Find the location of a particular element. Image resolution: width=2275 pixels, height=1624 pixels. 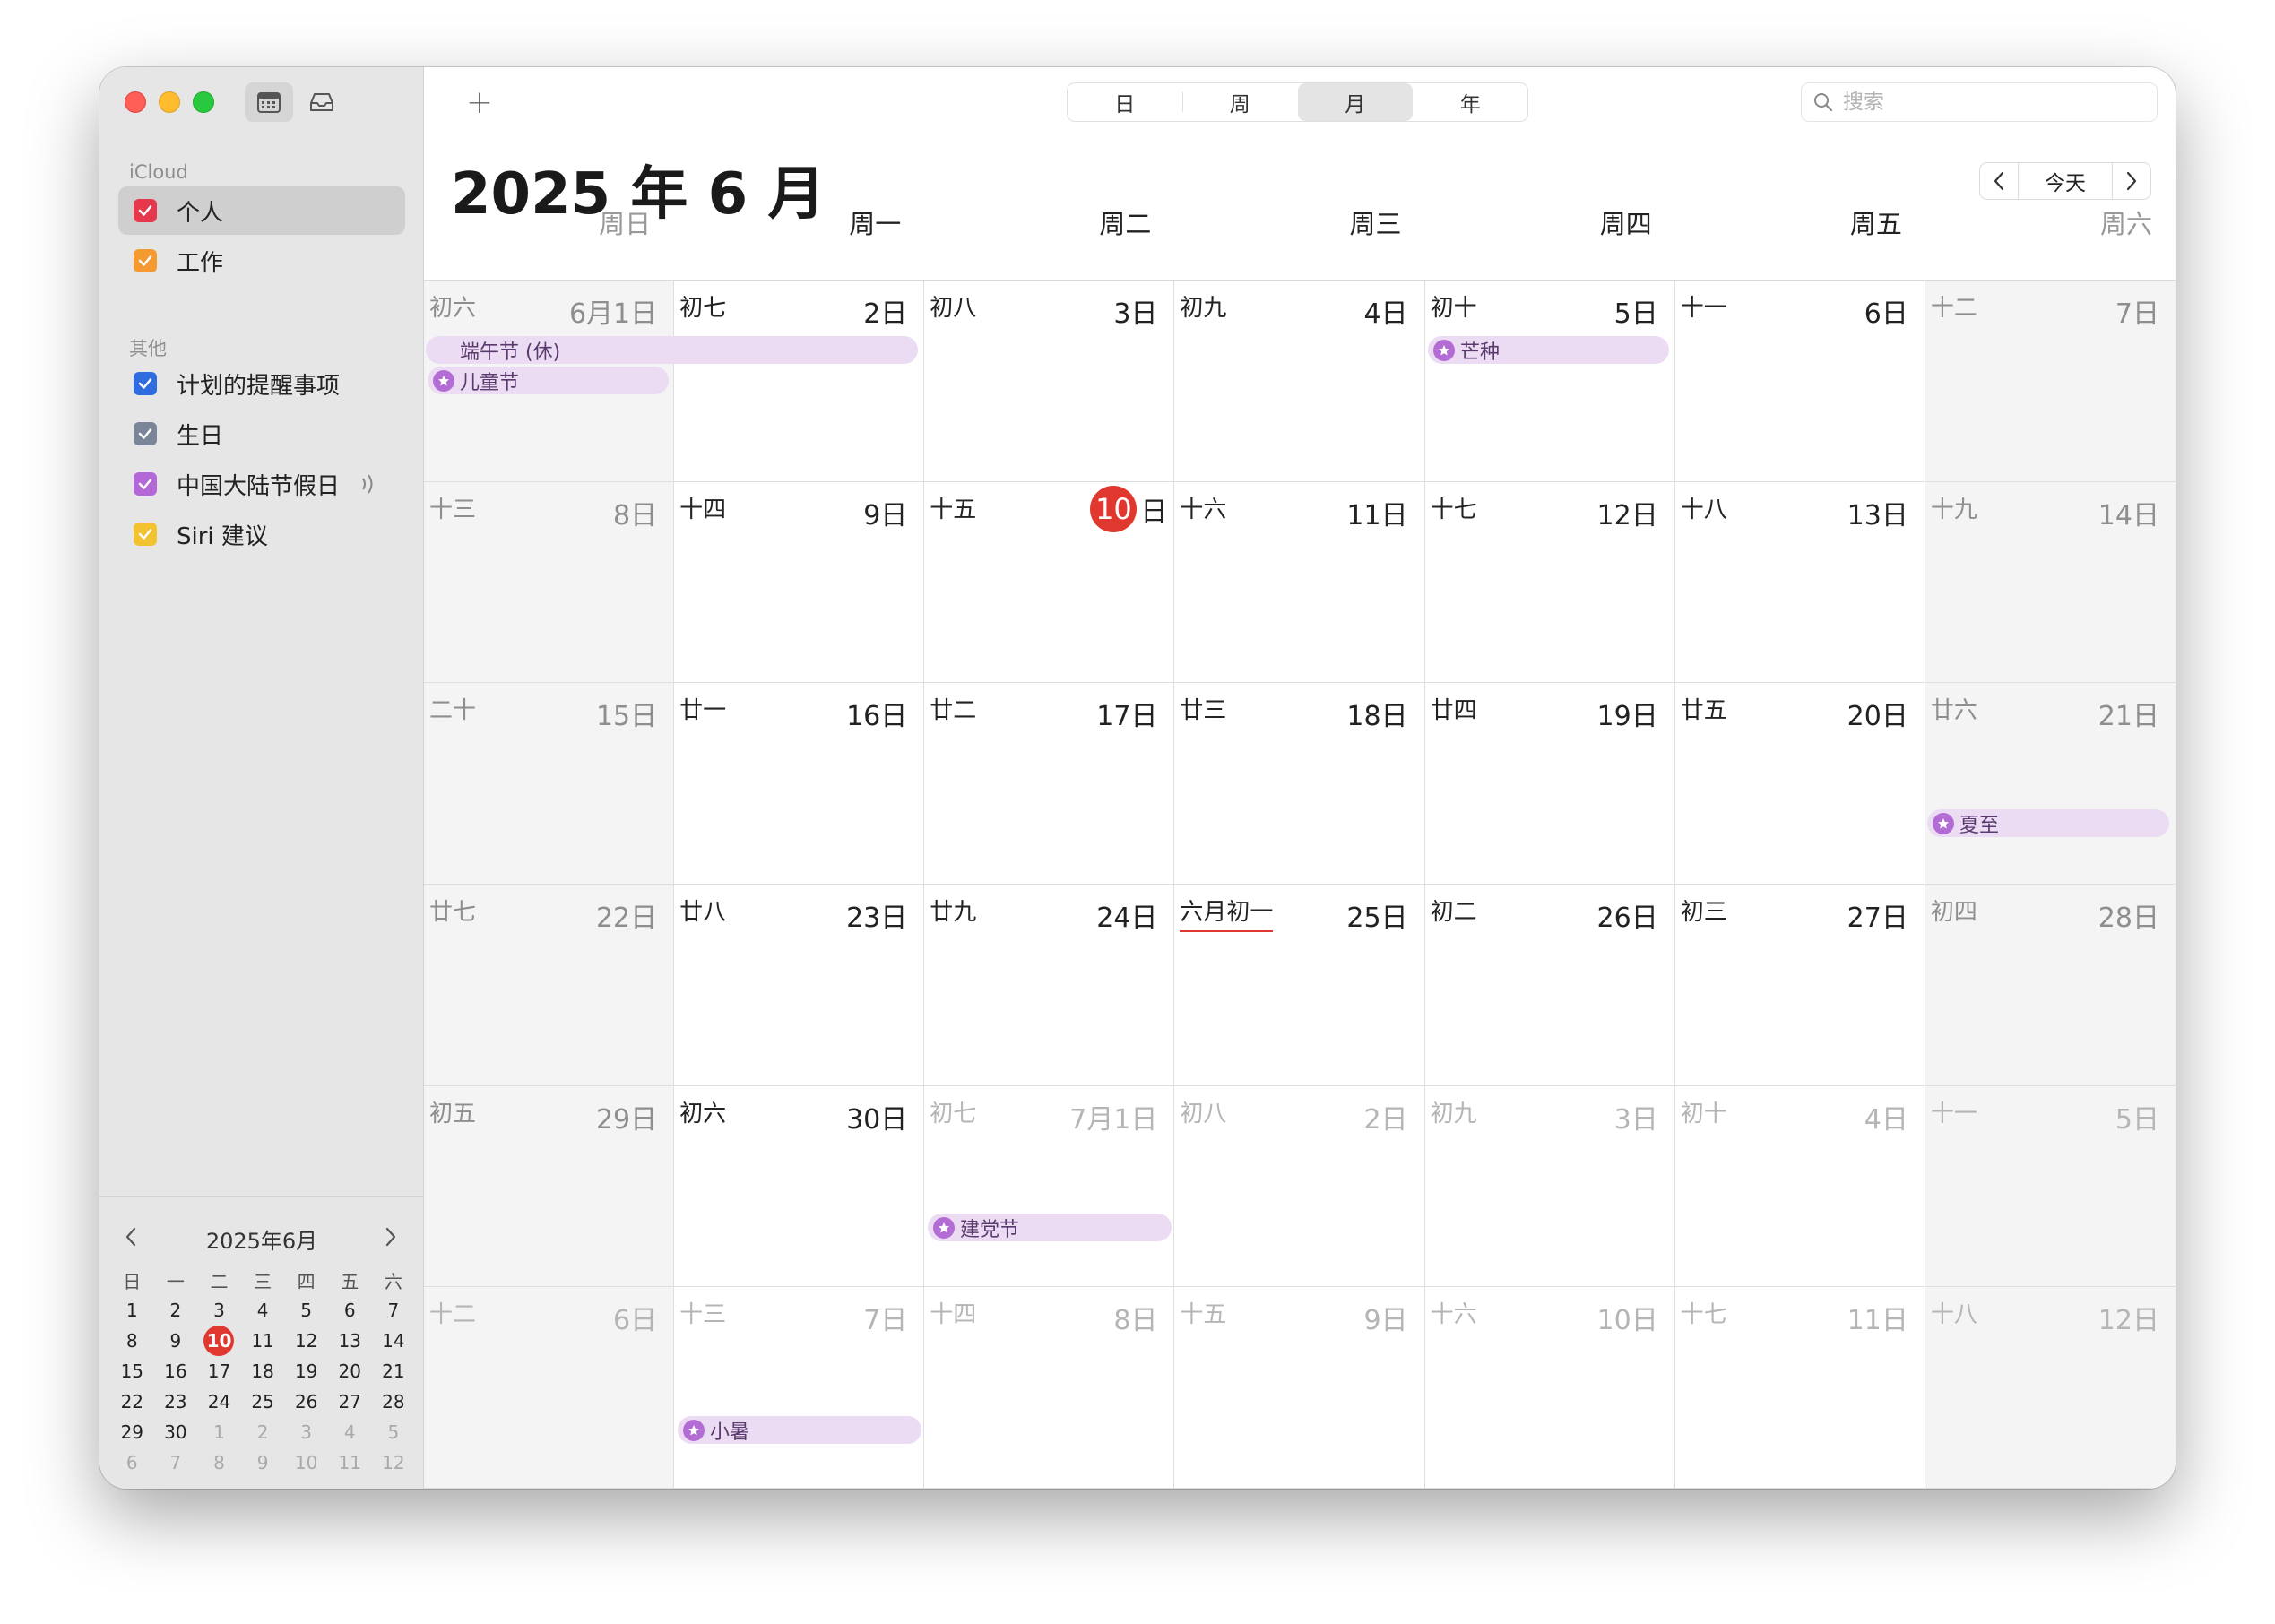

day-cell: 初五 29日 is located at coordinates (549, 1186).